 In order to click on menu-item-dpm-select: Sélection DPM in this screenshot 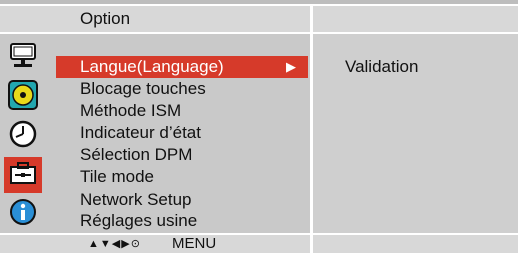, I will do `click(182, 155)`.